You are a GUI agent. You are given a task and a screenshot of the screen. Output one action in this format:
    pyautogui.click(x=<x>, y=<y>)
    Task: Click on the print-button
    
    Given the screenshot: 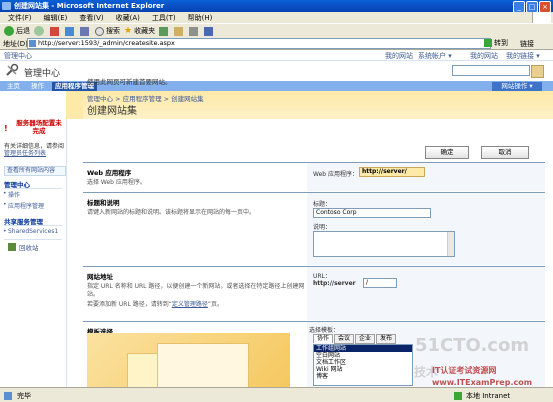 What is the action you would take?
    pyautogui.click(x=194, y=31)
    